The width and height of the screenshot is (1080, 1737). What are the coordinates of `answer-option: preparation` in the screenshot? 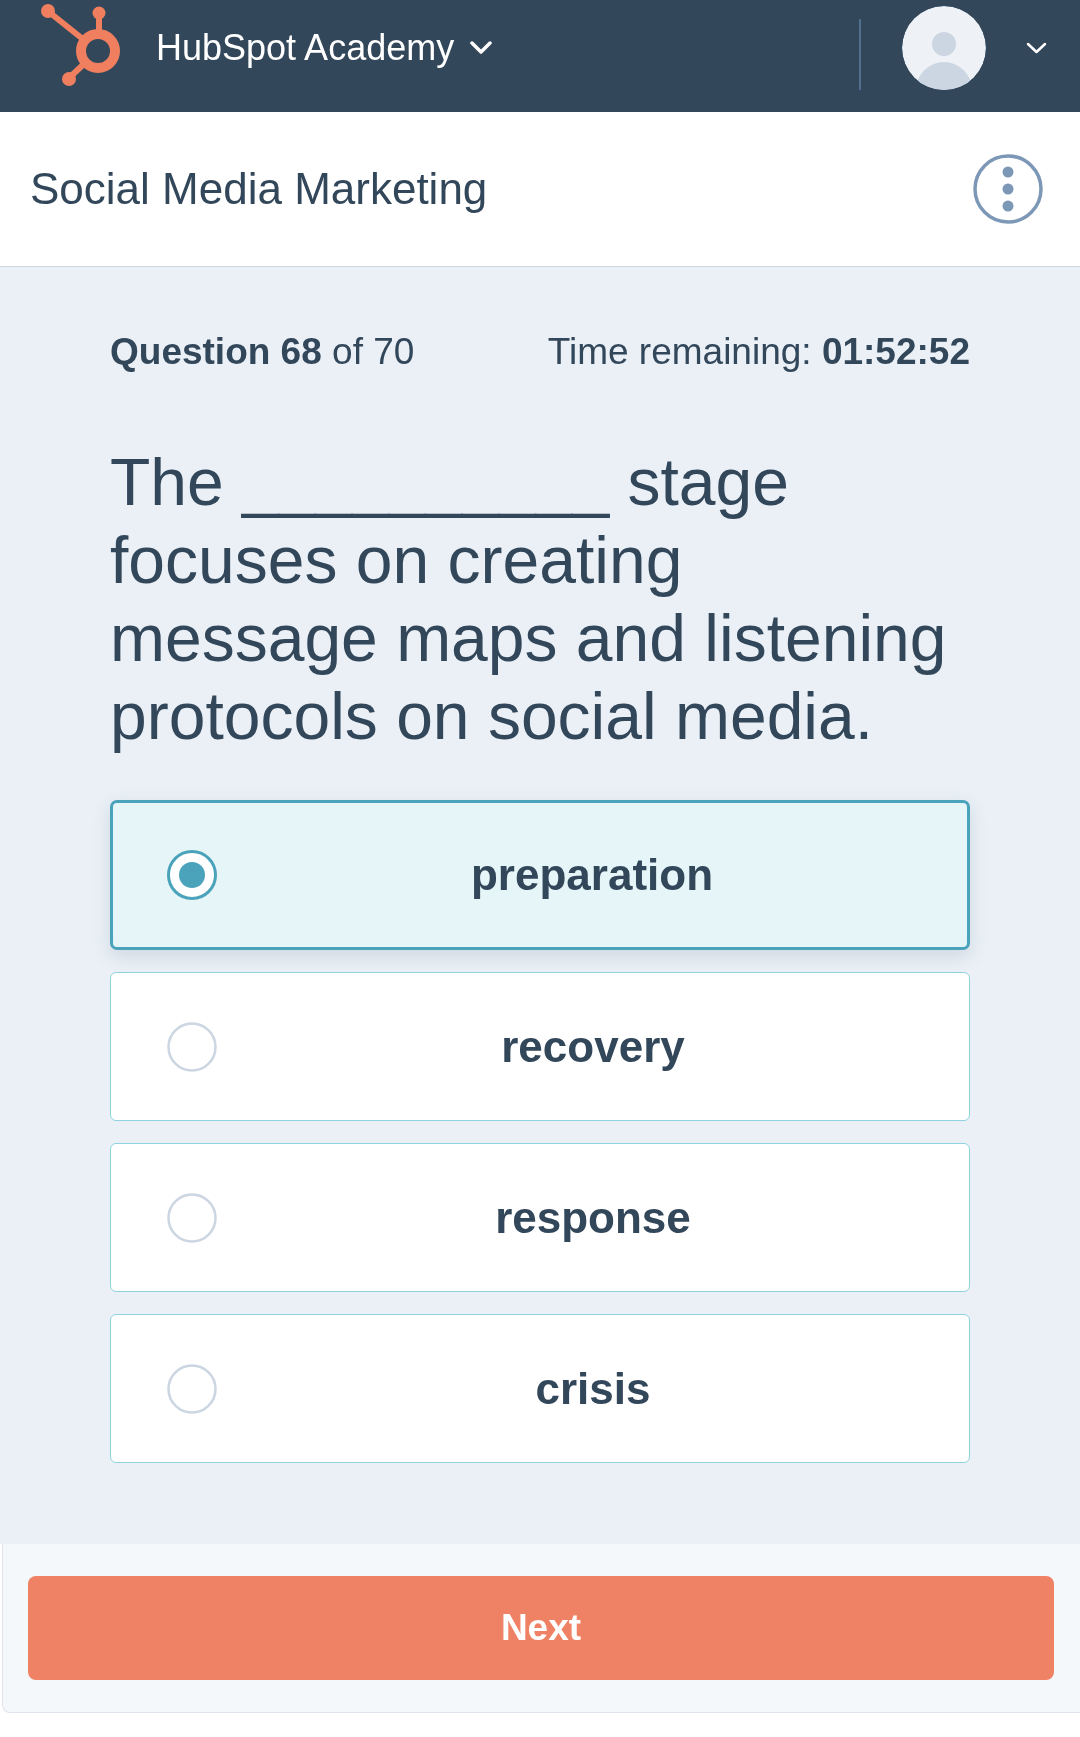 It's located at (540, 875).